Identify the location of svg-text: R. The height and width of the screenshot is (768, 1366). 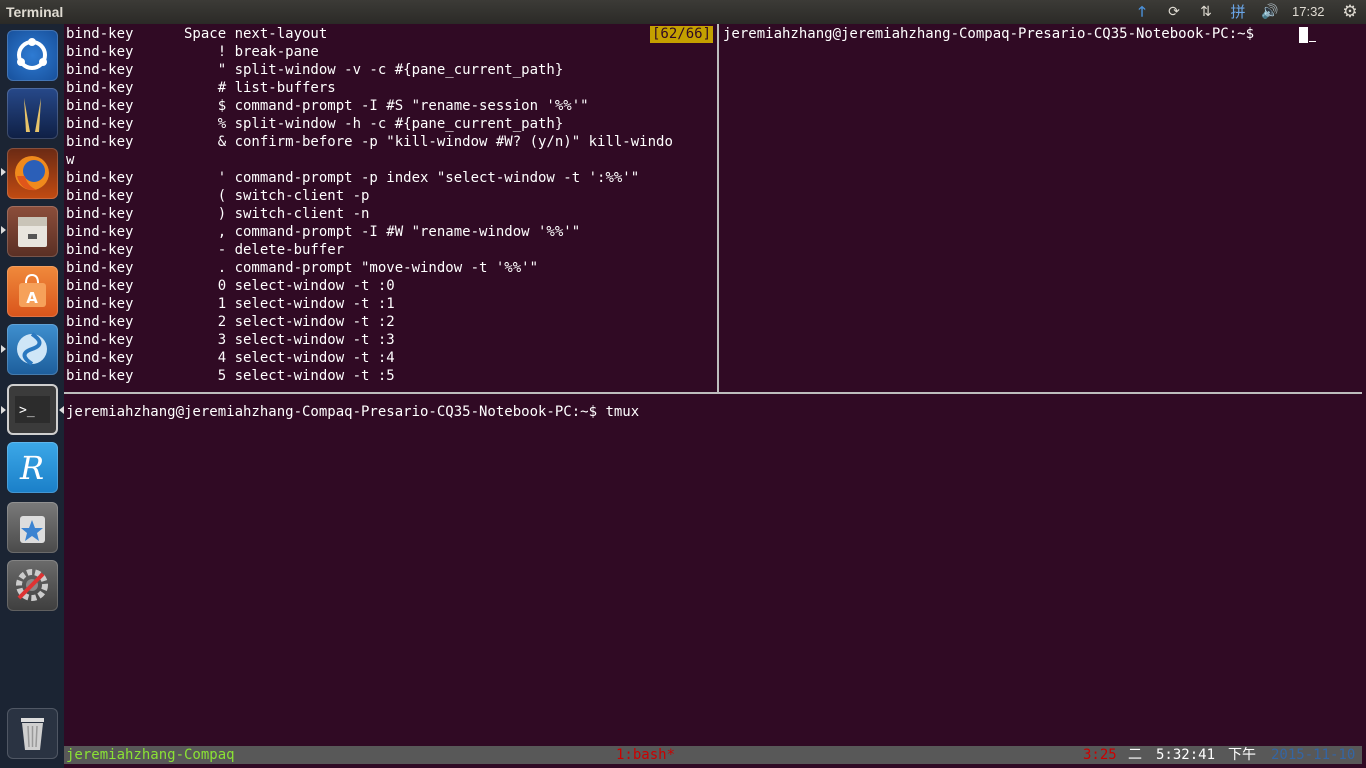
(31, 468).